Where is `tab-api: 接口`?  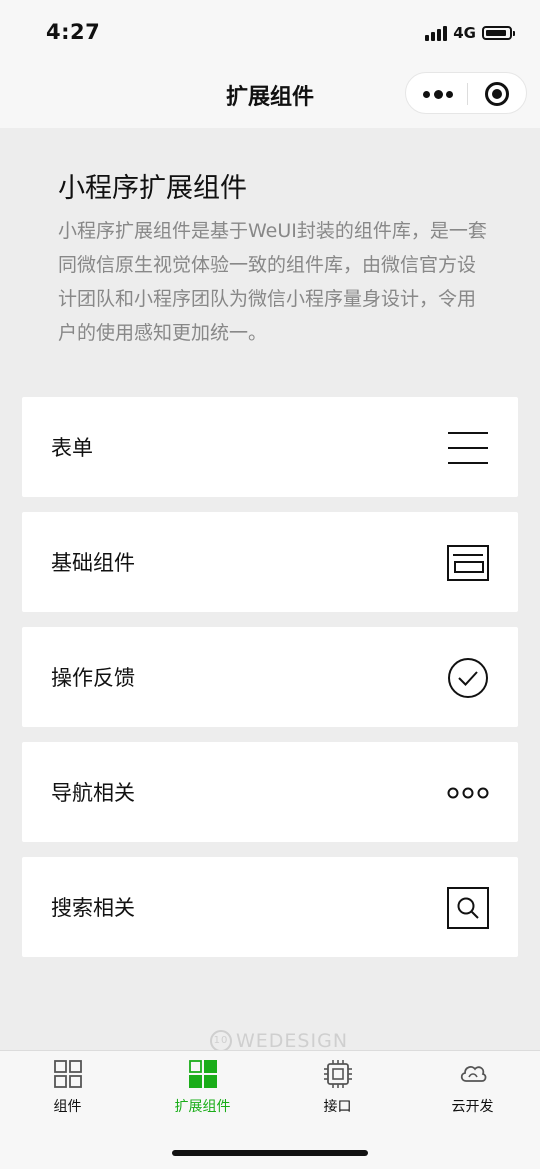
tab-api: 接口 is located at coordinates (337, 1087).